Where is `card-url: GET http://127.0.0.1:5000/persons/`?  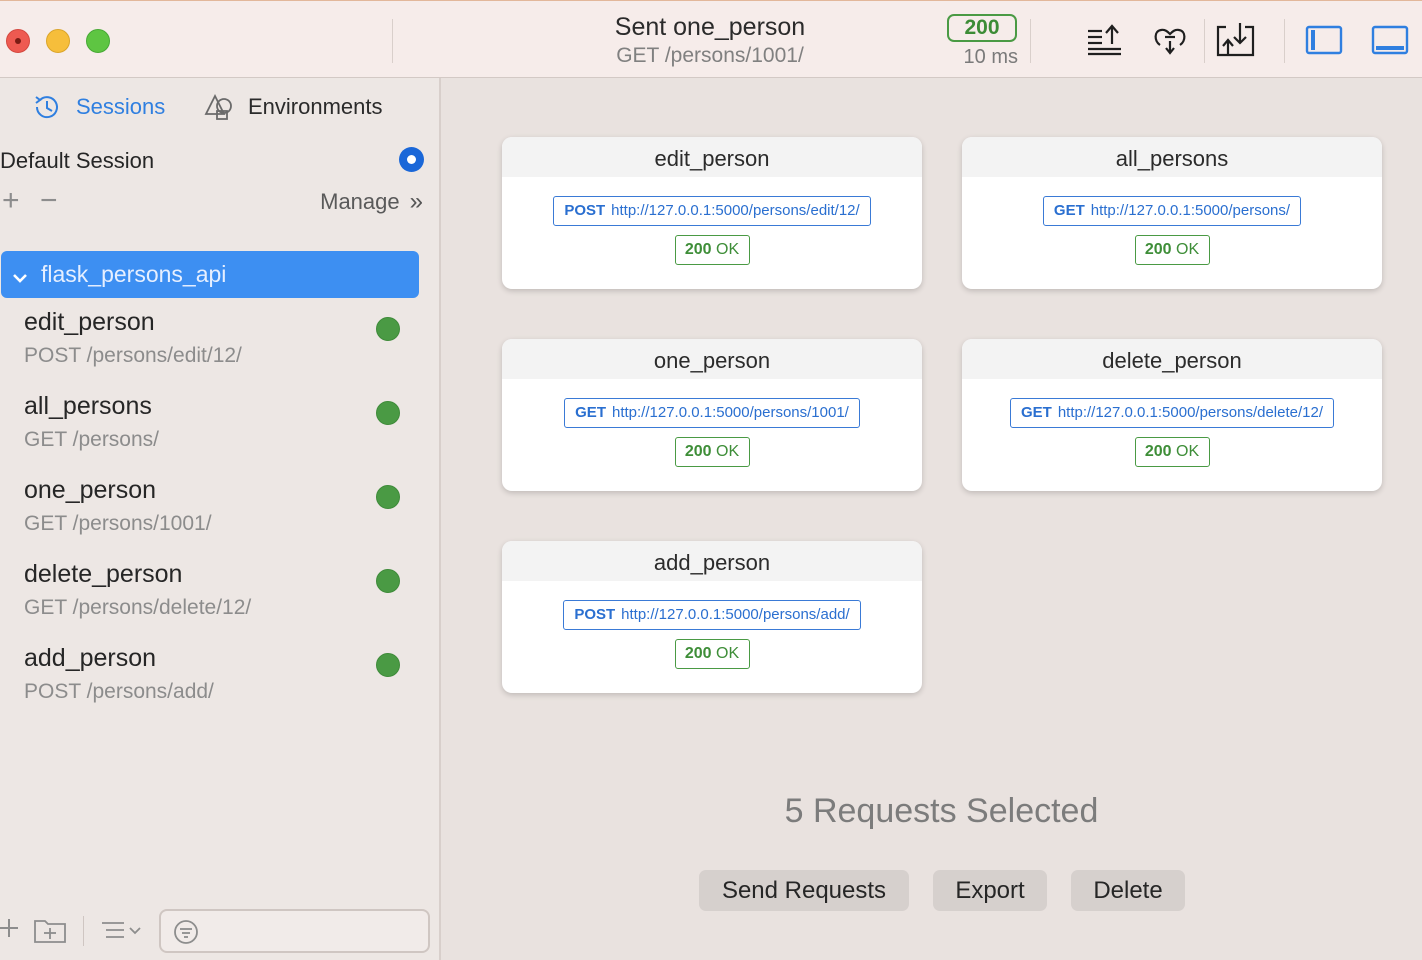 card-url: GET http://127.0.0.1:5000/persons/ is located at coordinates (1172, 211).